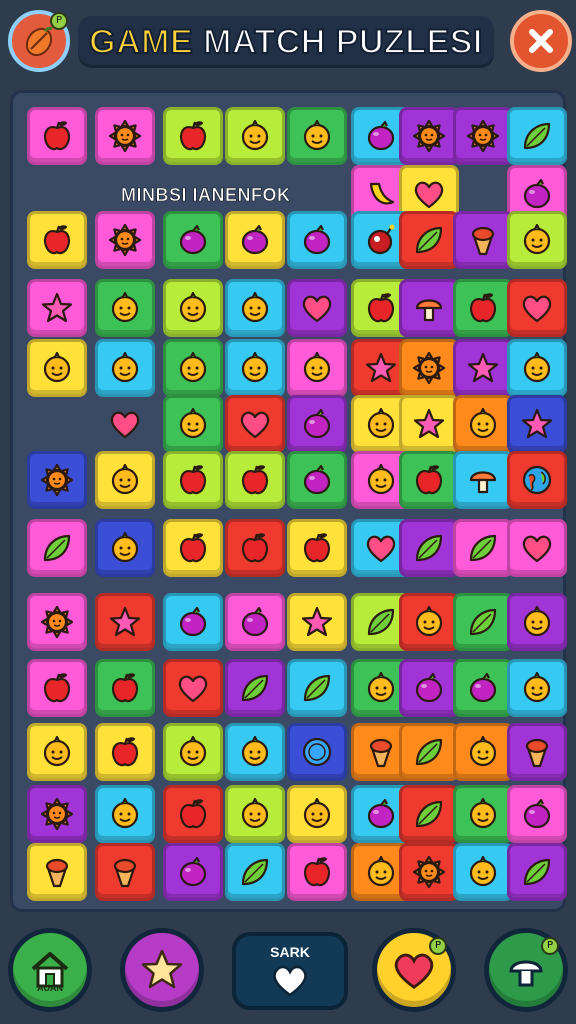 This screenshot has height=1024, width=576. I want to click on home-button: AUAN, so click(50, 970).